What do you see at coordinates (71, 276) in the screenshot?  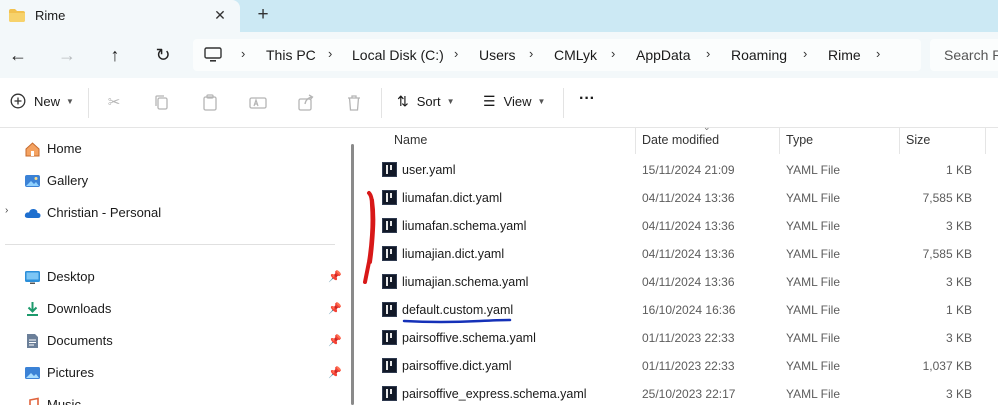 I see `nav-item-label: Desktop` at bounding box center [71, 276].